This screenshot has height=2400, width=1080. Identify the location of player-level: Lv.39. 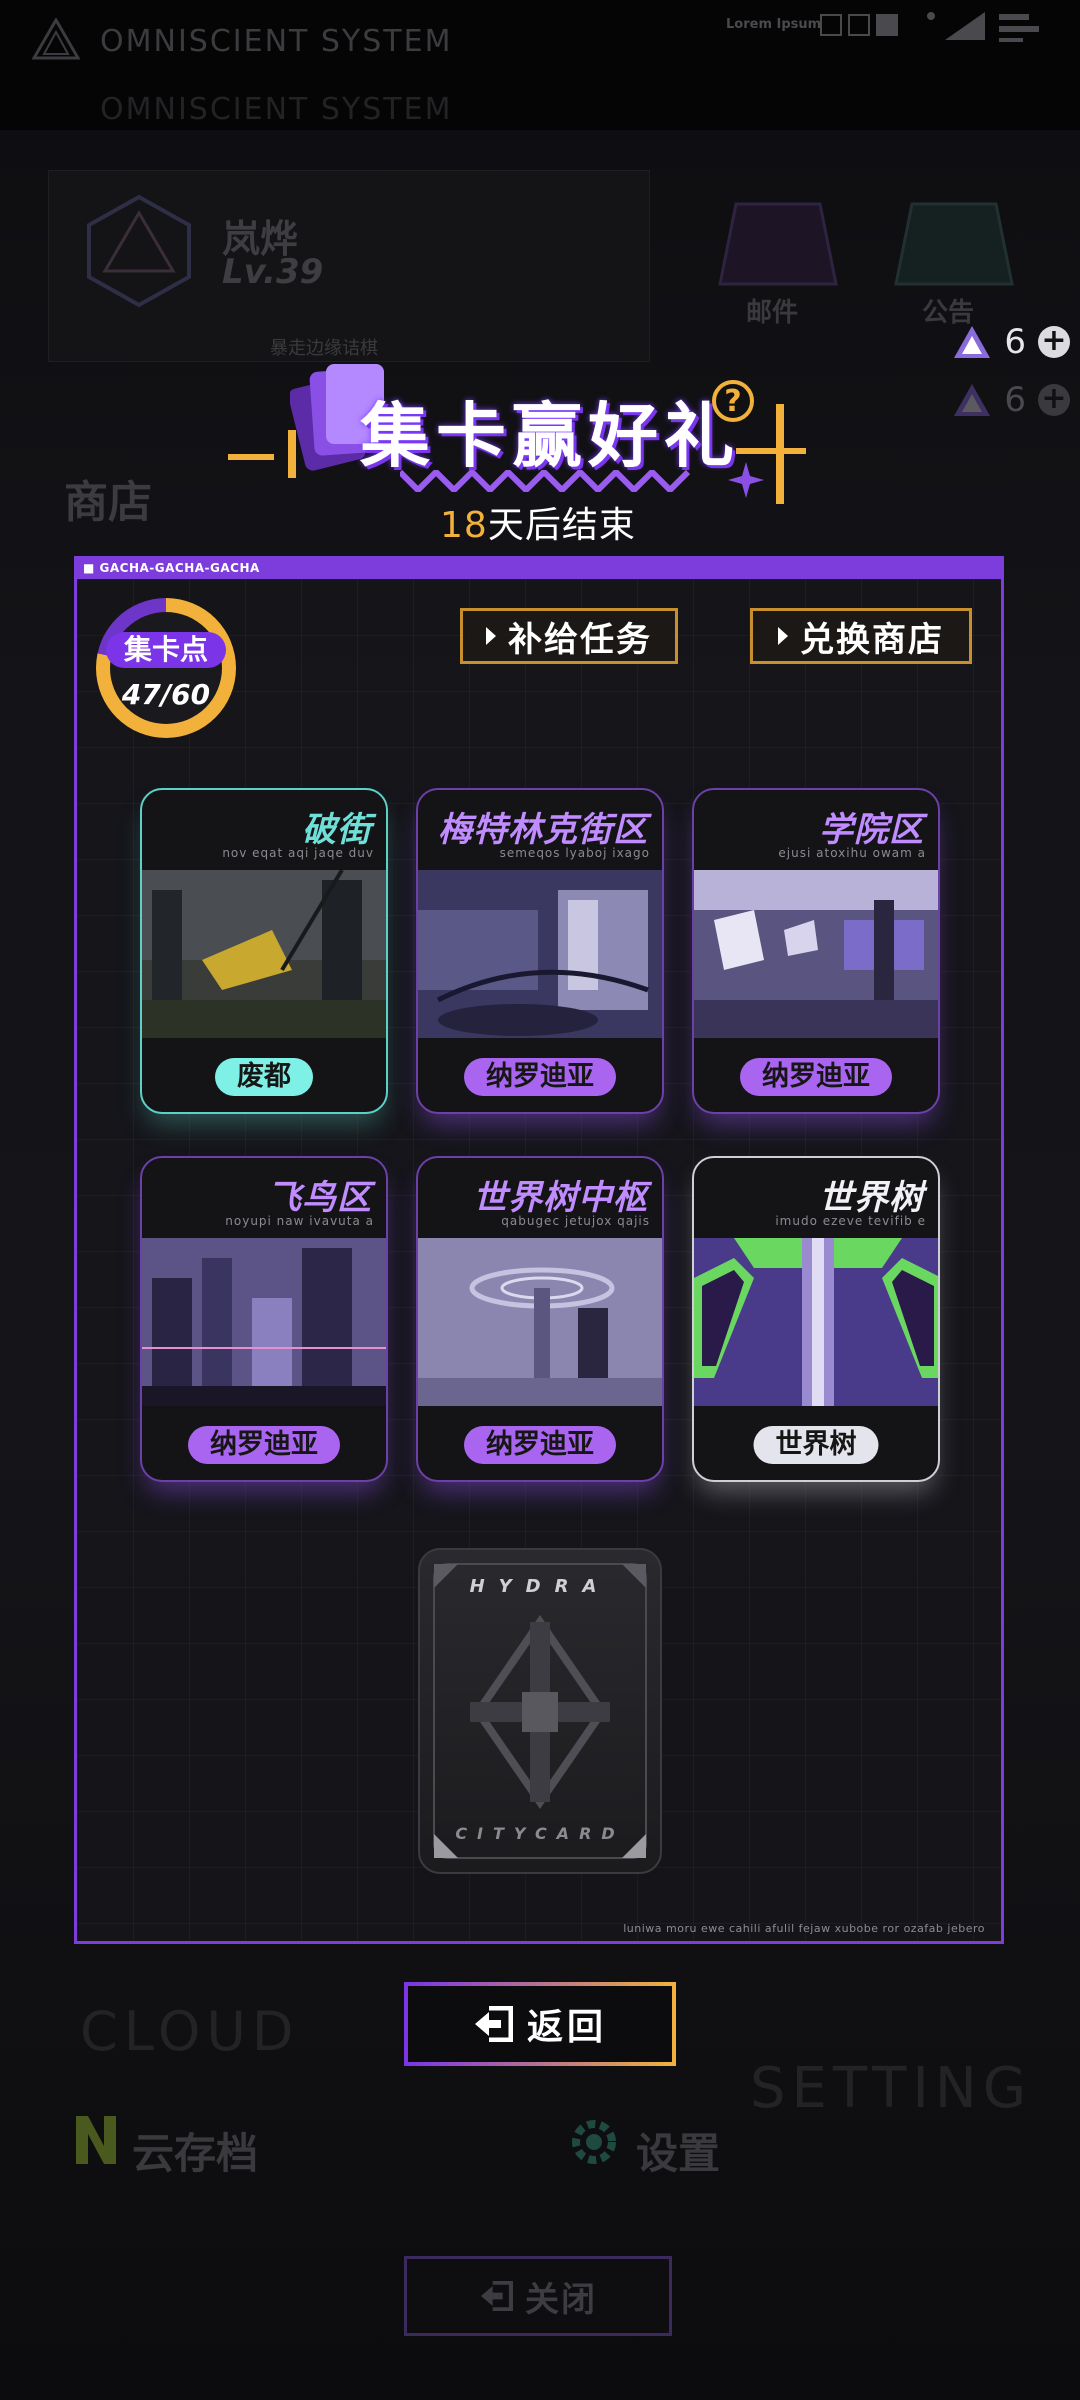
(273, 272).